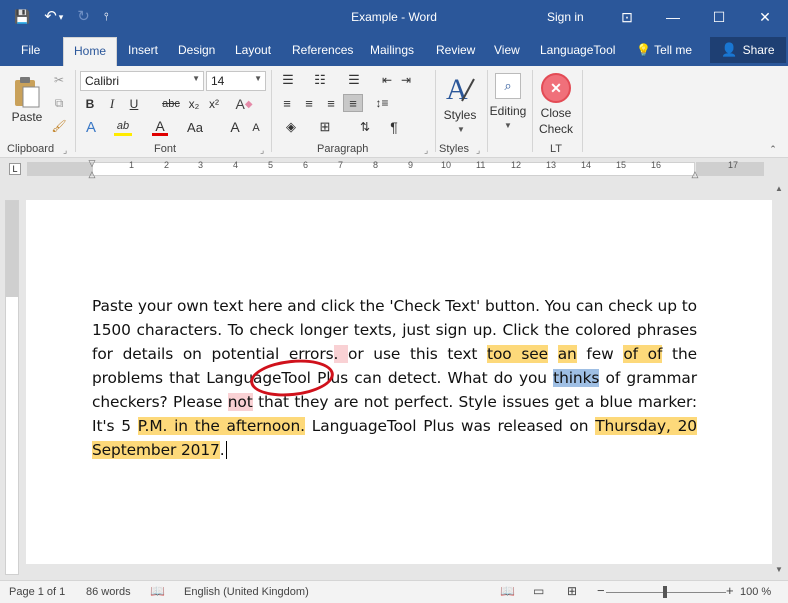 The width and height of the screenshot is (788, 603). Describe the element at coordinates (354, 80) in the screenshot. I see `multilevel-list-icon: ☰` at that location.